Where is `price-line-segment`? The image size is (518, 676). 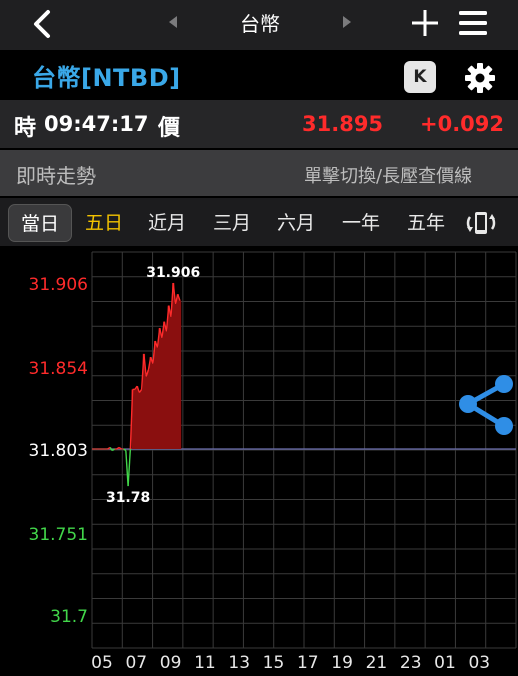
price-line-segment is located at coordinates (129, 467).